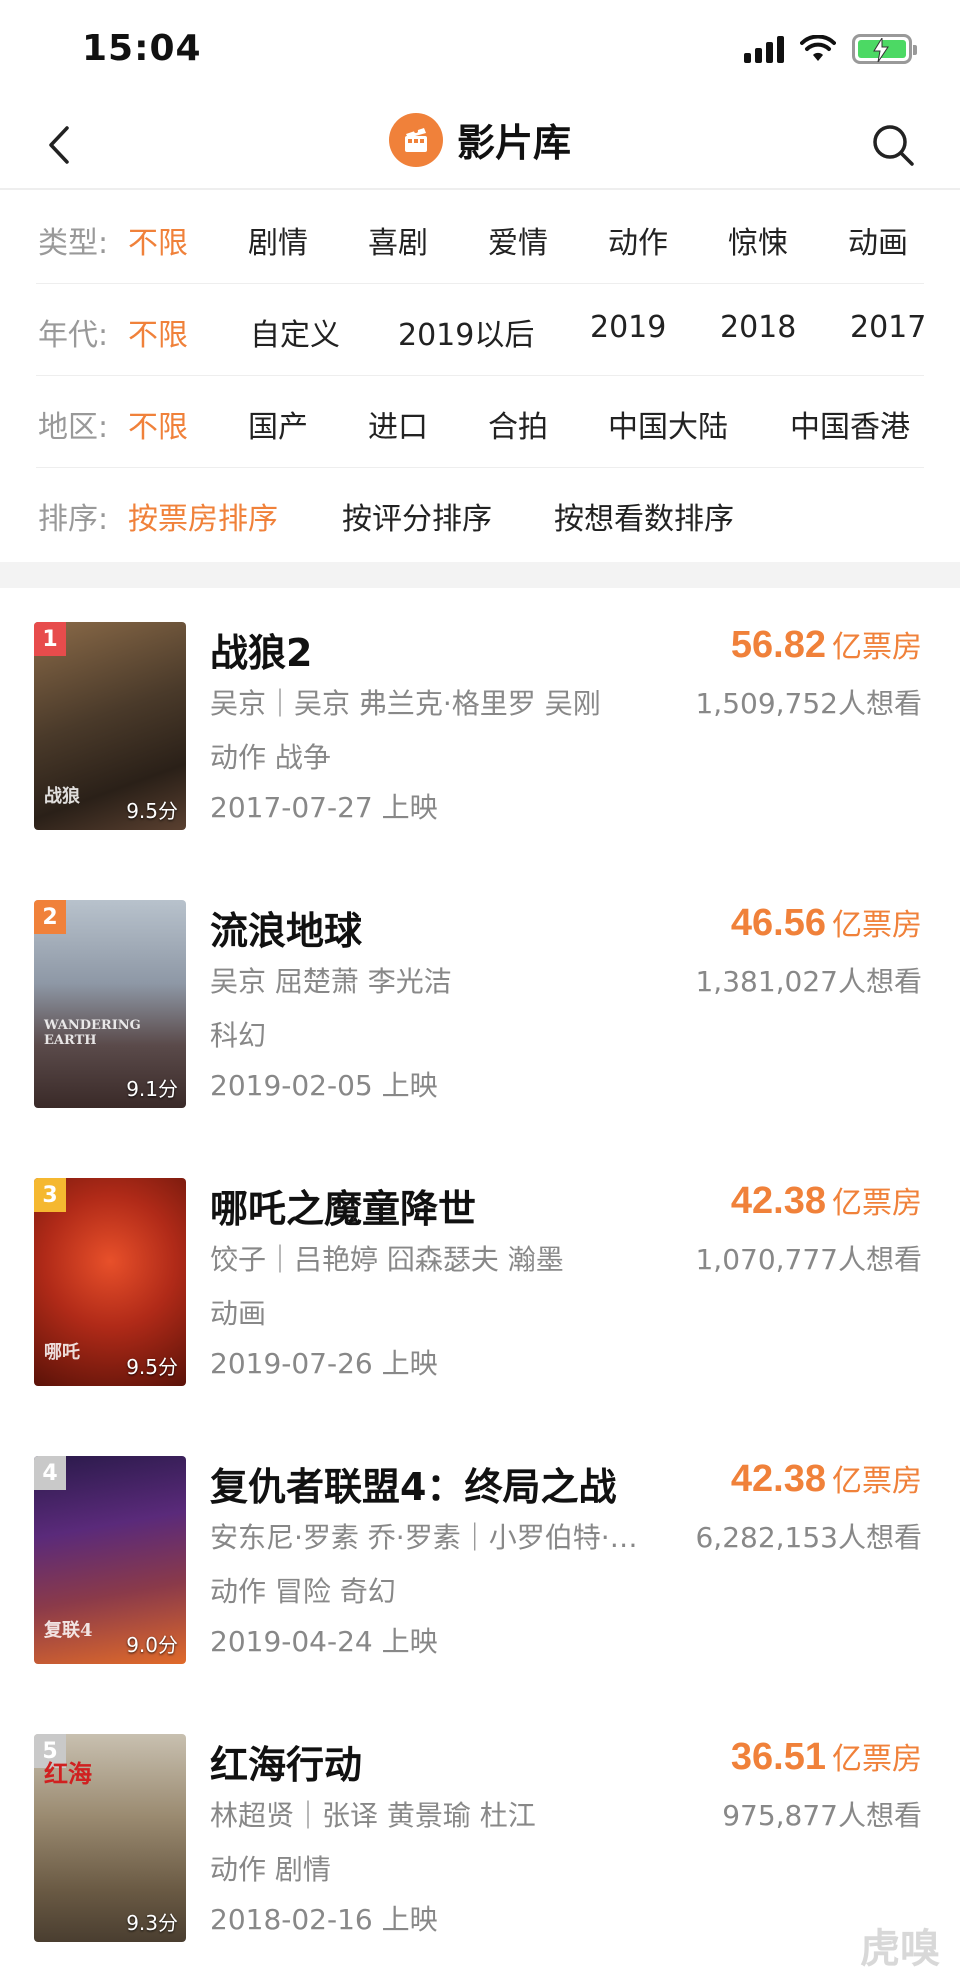 This screenshot has width=960, height=1986. I want to click on status-icons, so click(830, 49).